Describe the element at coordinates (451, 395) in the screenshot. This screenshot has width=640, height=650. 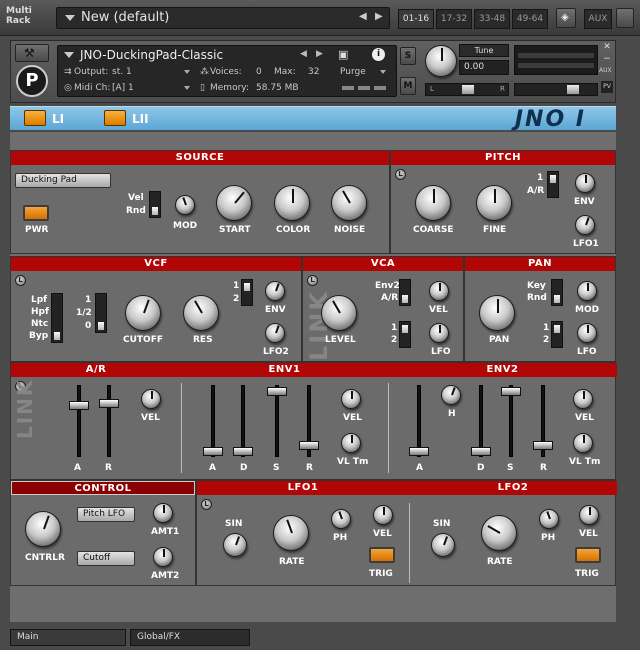
I see `env2-hold-knob` at that location.